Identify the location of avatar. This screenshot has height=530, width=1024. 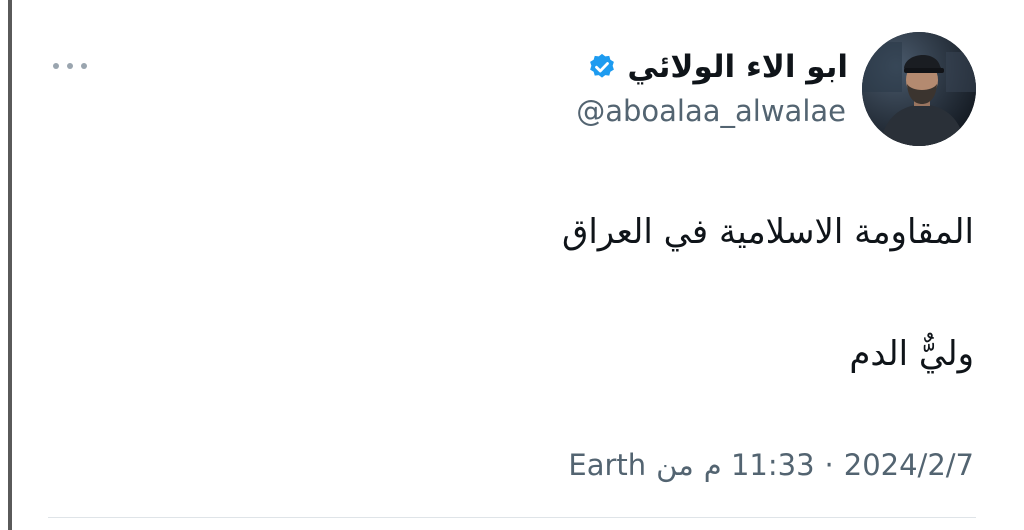
(919, 89).